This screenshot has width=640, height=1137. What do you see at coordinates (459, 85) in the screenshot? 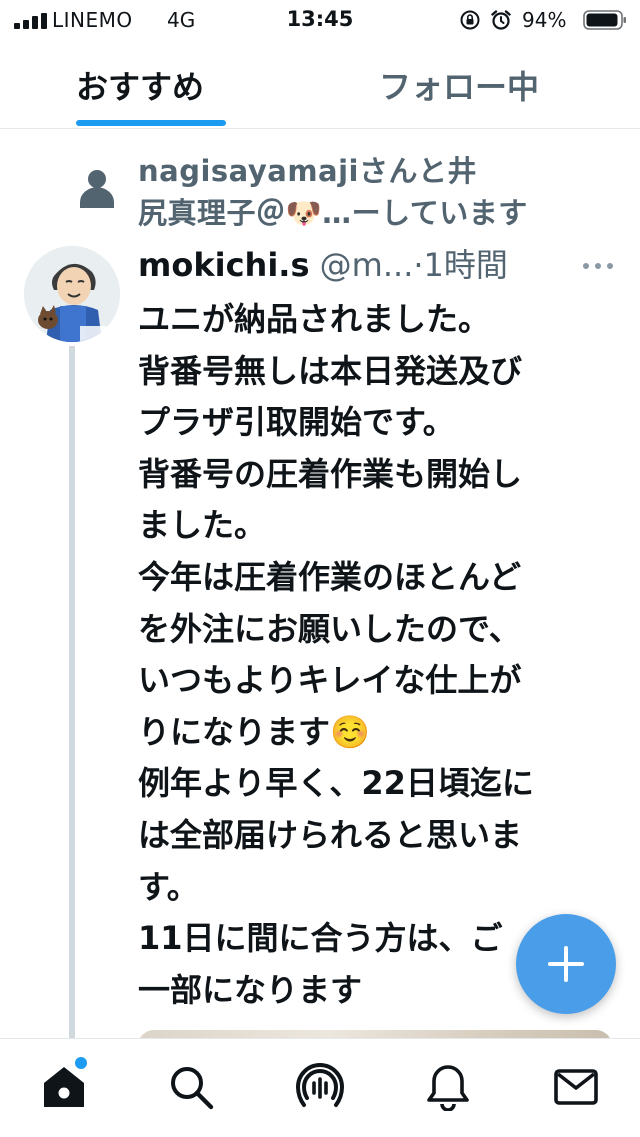
I see `tab-following: フォロー中` at bounding box center [459, 85].